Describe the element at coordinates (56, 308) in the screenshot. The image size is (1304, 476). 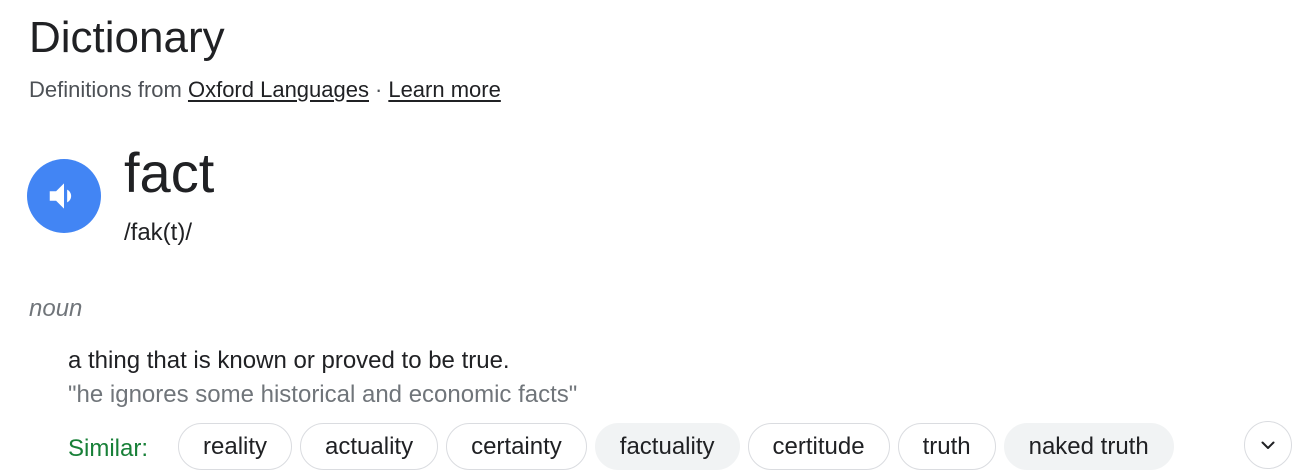
I see `part-of-speech: noun` at that location.